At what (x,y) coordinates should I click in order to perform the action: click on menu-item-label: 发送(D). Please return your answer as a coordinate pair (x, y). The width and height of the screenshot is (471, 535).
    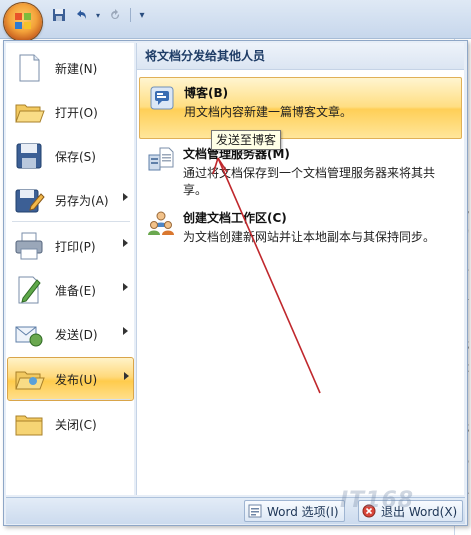
    Looking at the image, I should click on (76, 334).